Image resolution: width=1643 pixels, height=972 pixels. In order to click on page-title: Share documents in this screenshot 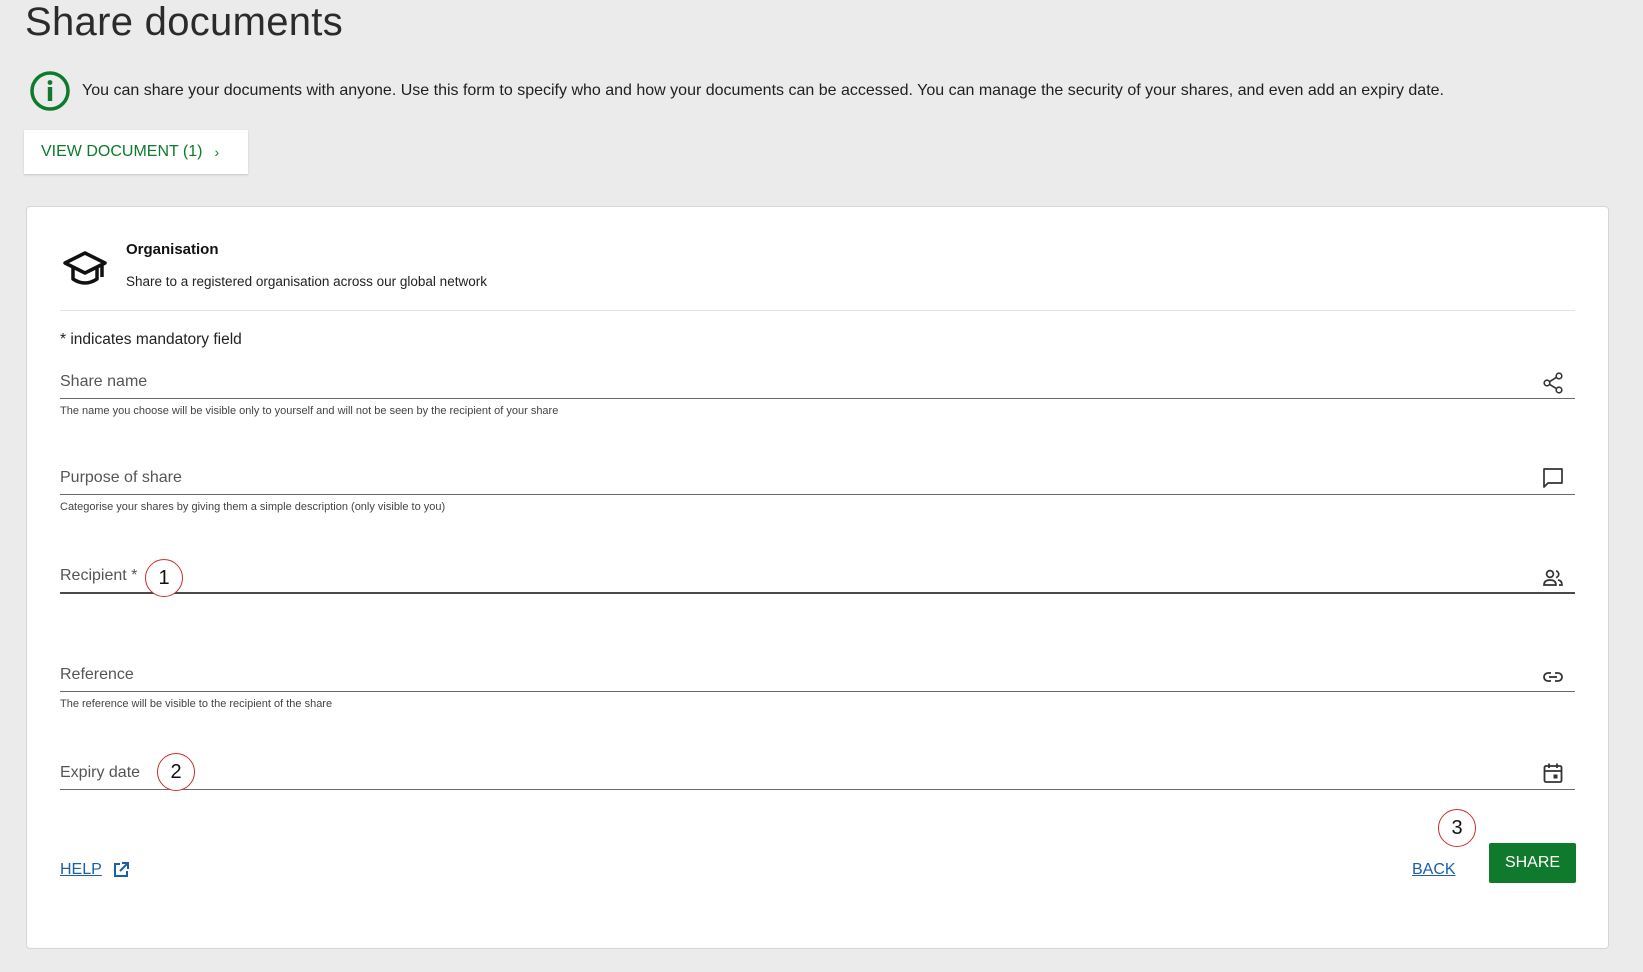, I will do `click(184, 22)`.